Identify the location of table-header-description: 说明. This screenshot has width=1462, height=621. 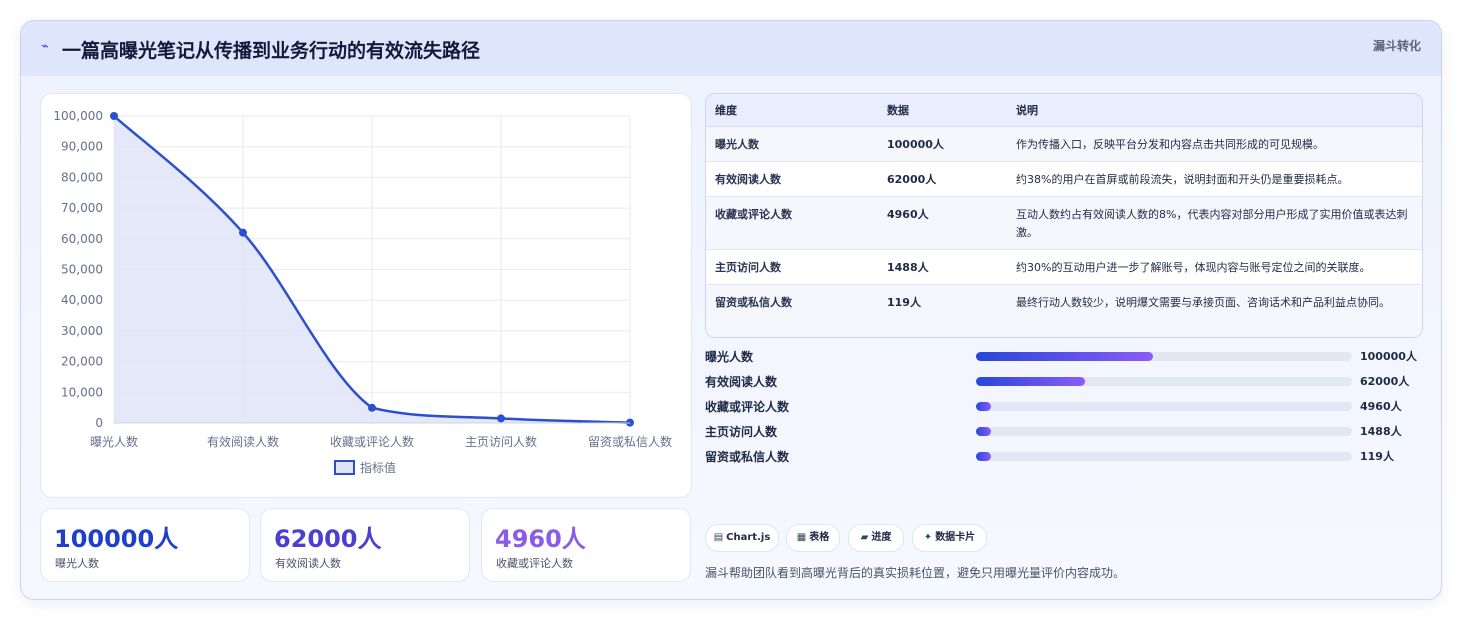
(1214, 110).